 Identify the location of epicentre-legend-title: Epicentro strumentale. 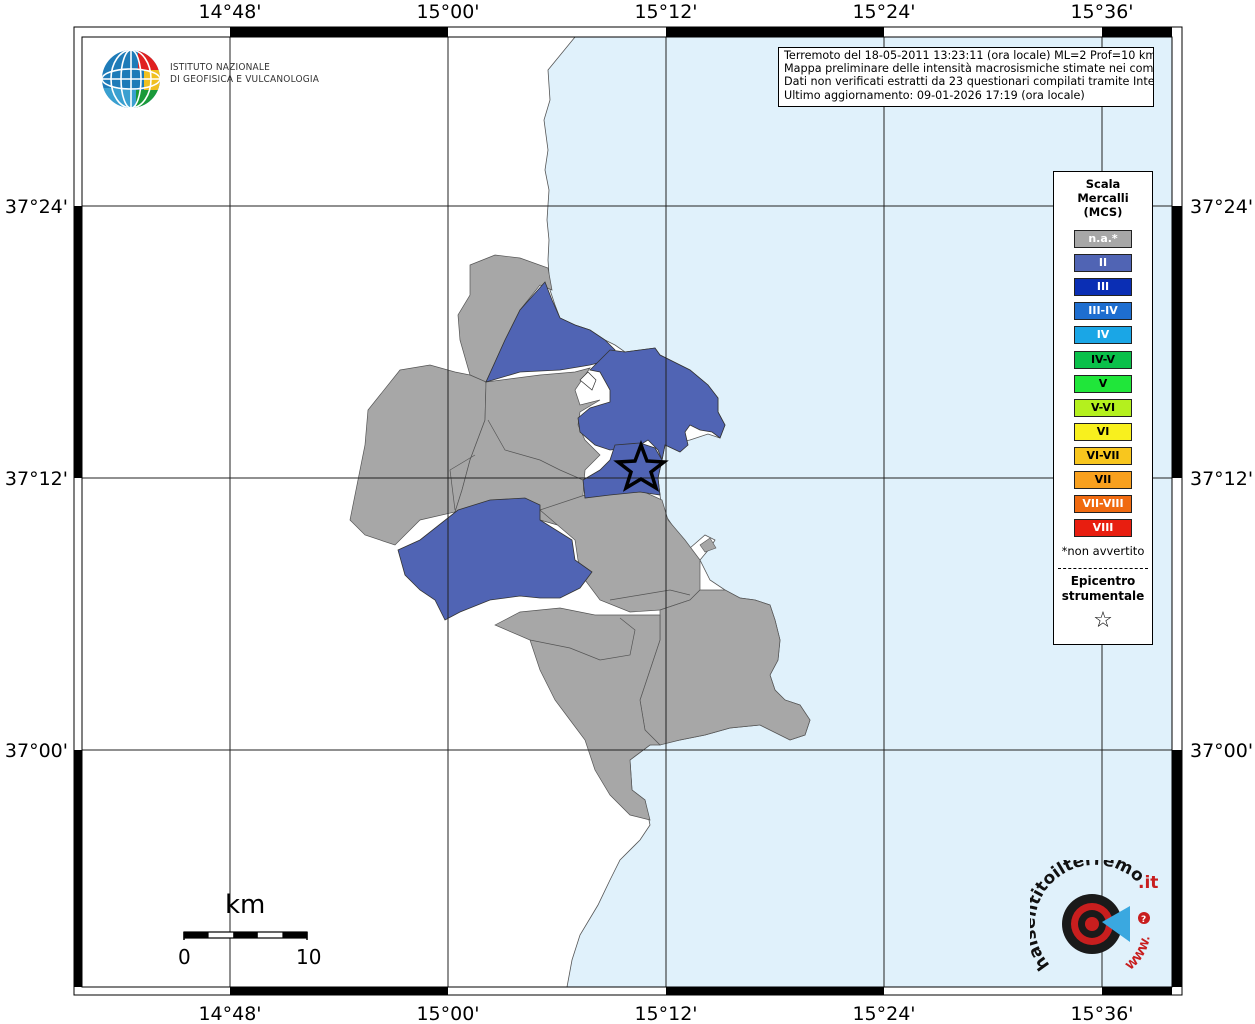
(1103, 589).